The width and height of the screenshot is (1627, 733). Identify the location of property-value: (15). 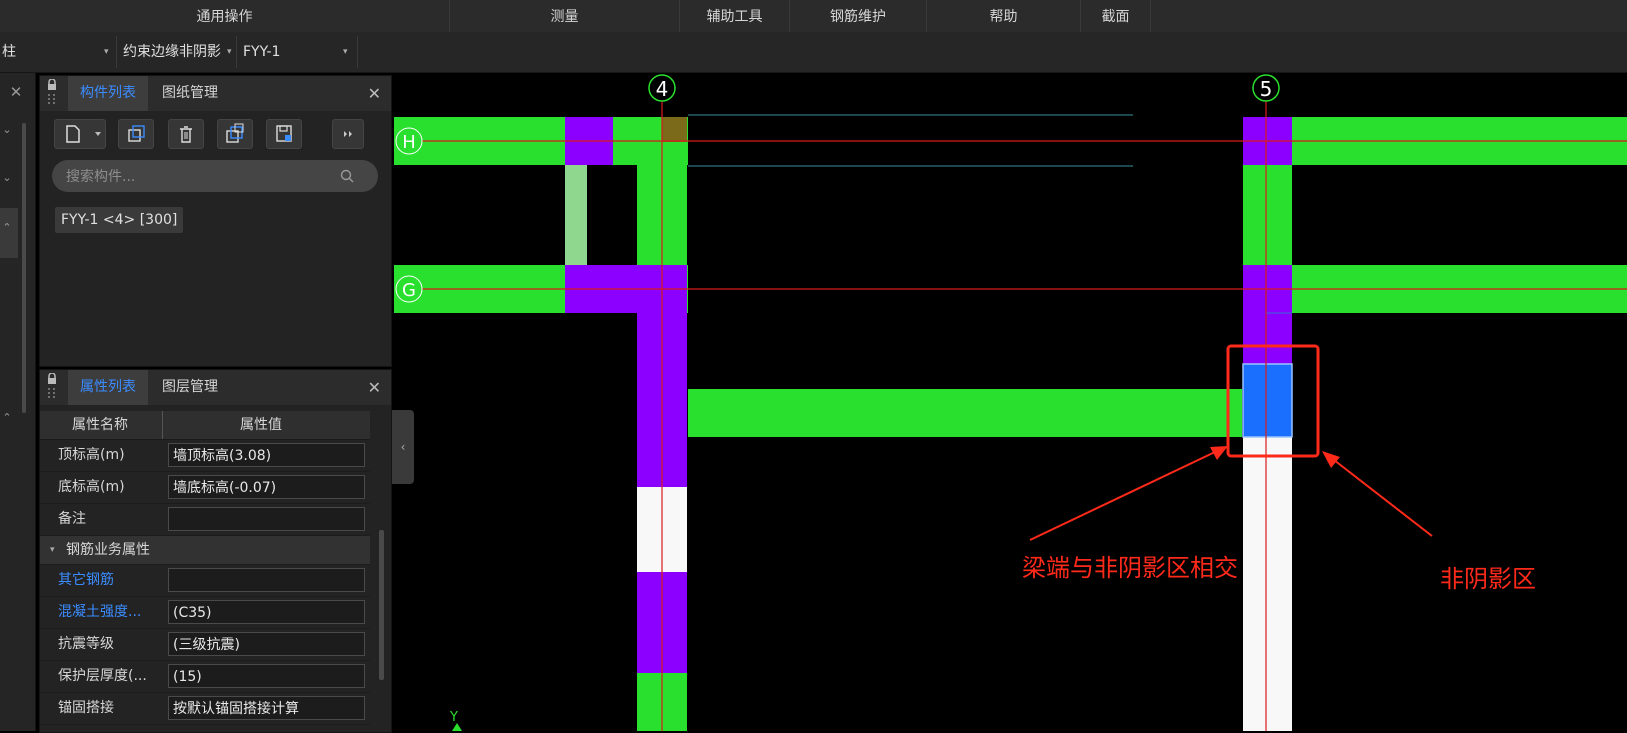
(266, 676).